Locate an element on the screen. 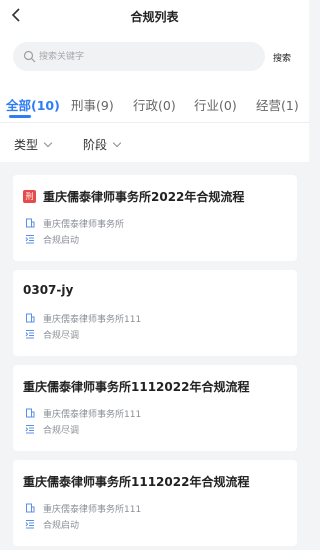 This screenshot has width=320, height=550. type-filter-label: 类型 is located at coordinates (26, 145).